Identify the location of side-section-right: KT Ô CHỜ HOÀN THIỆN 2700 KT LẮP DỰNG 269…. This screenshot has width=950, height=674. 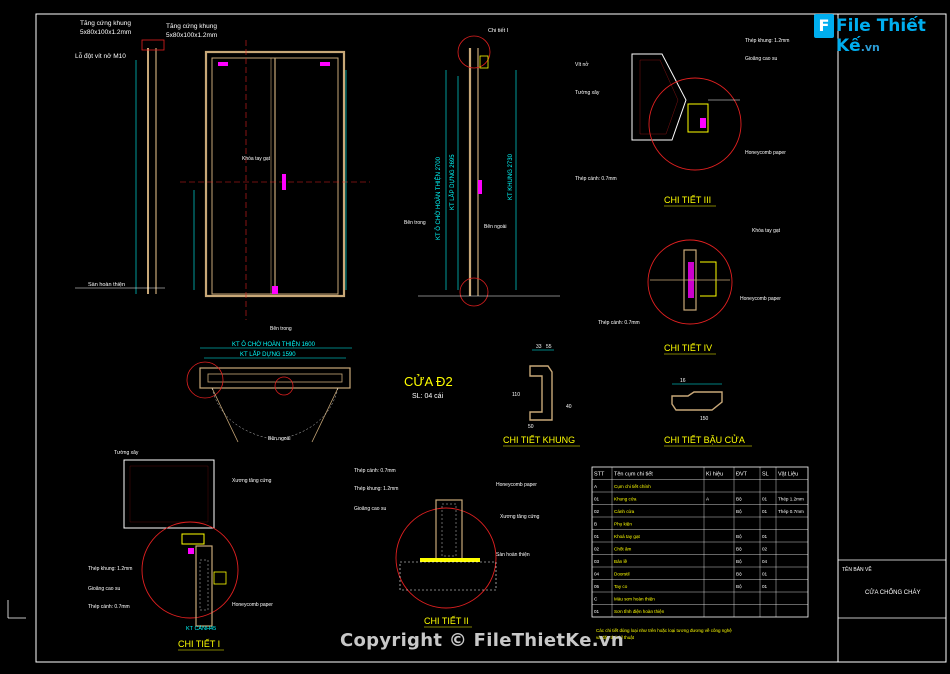
(482, 167).